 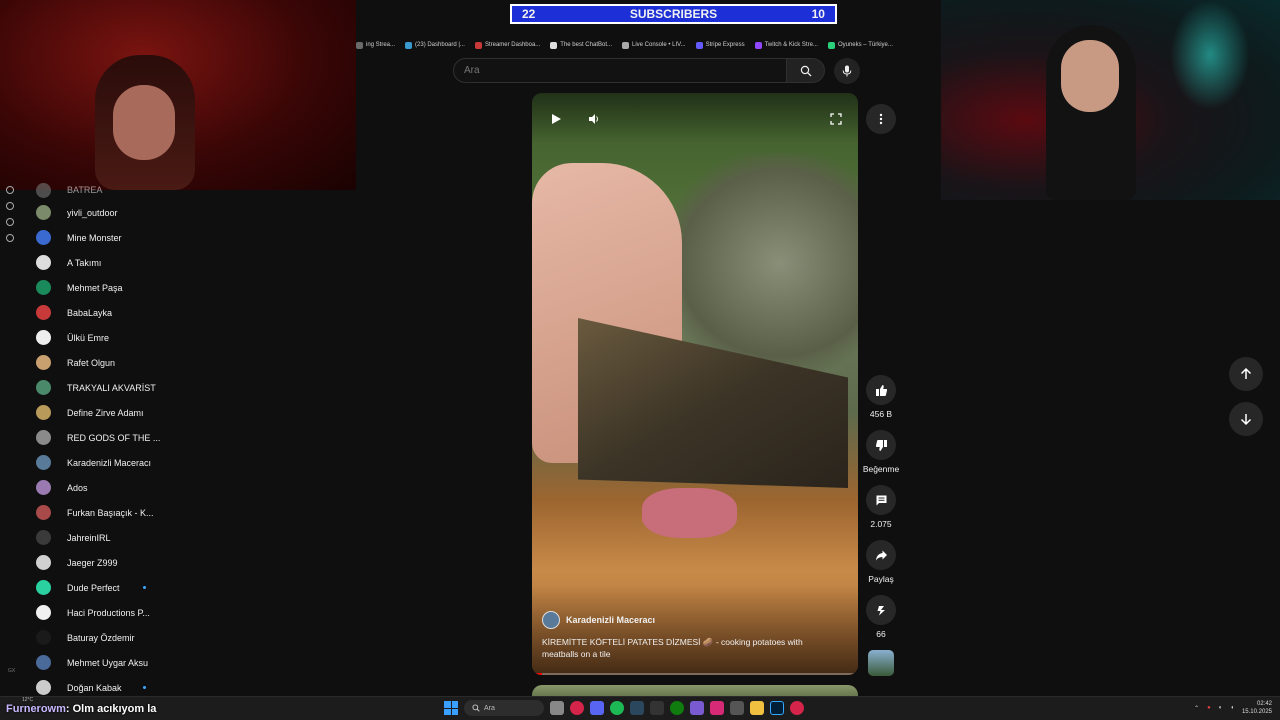 What do you see at coordinates (1246, 374) in the screenshot?
I see `previous-video-button` at bounding box center [1246, 374].